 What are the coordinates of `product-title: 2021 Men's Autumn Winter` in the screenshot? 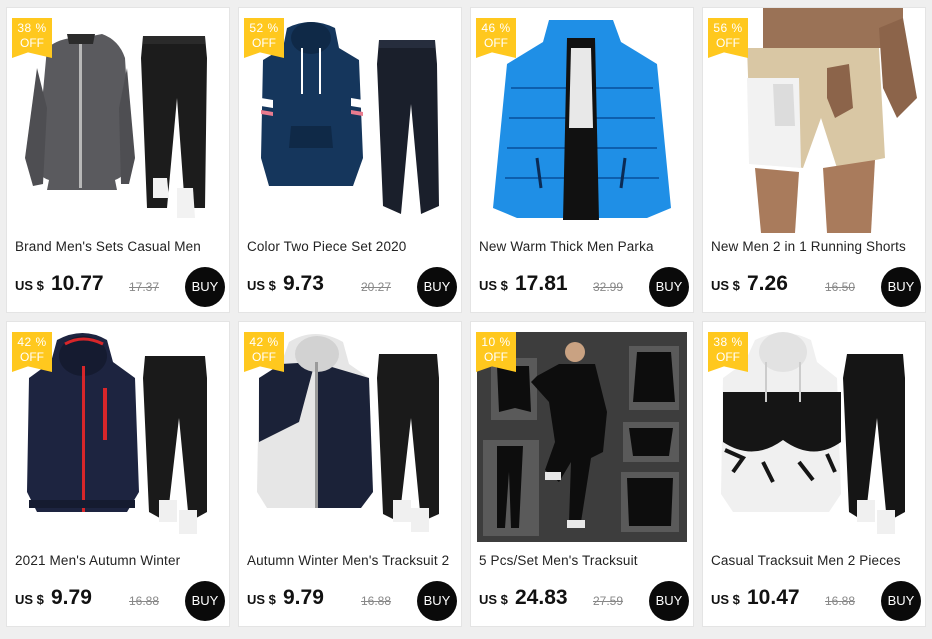 It's located at (121, 560).